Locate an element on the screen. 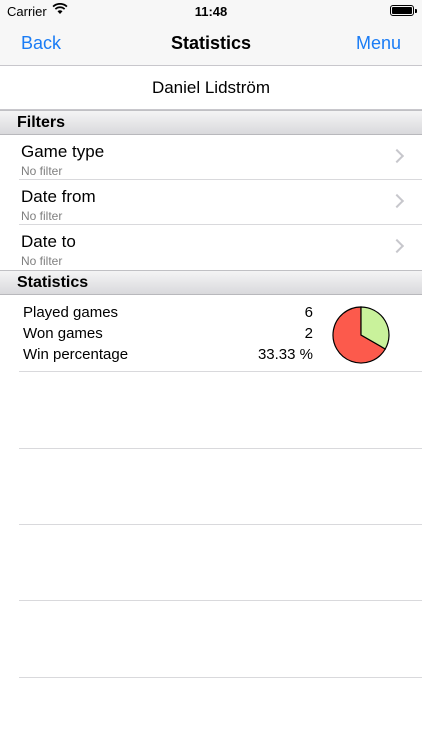  stat-label: Won games is located at coordinates (63, 333).